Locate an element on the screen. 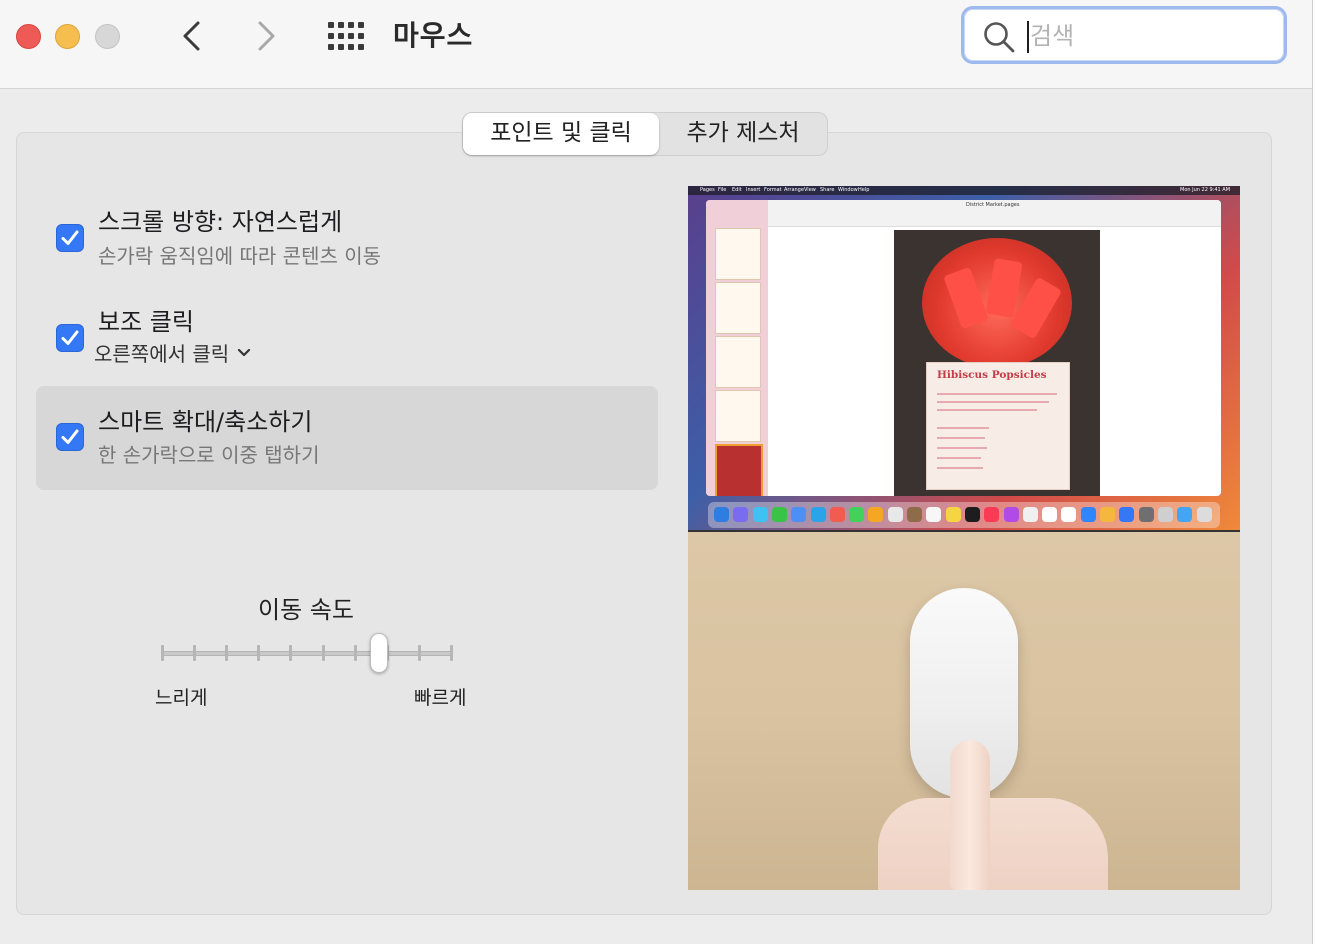 The image size is (1318, 944). preview-document-page: Hibiscus Popsicles is located at coordinates (997, 363).